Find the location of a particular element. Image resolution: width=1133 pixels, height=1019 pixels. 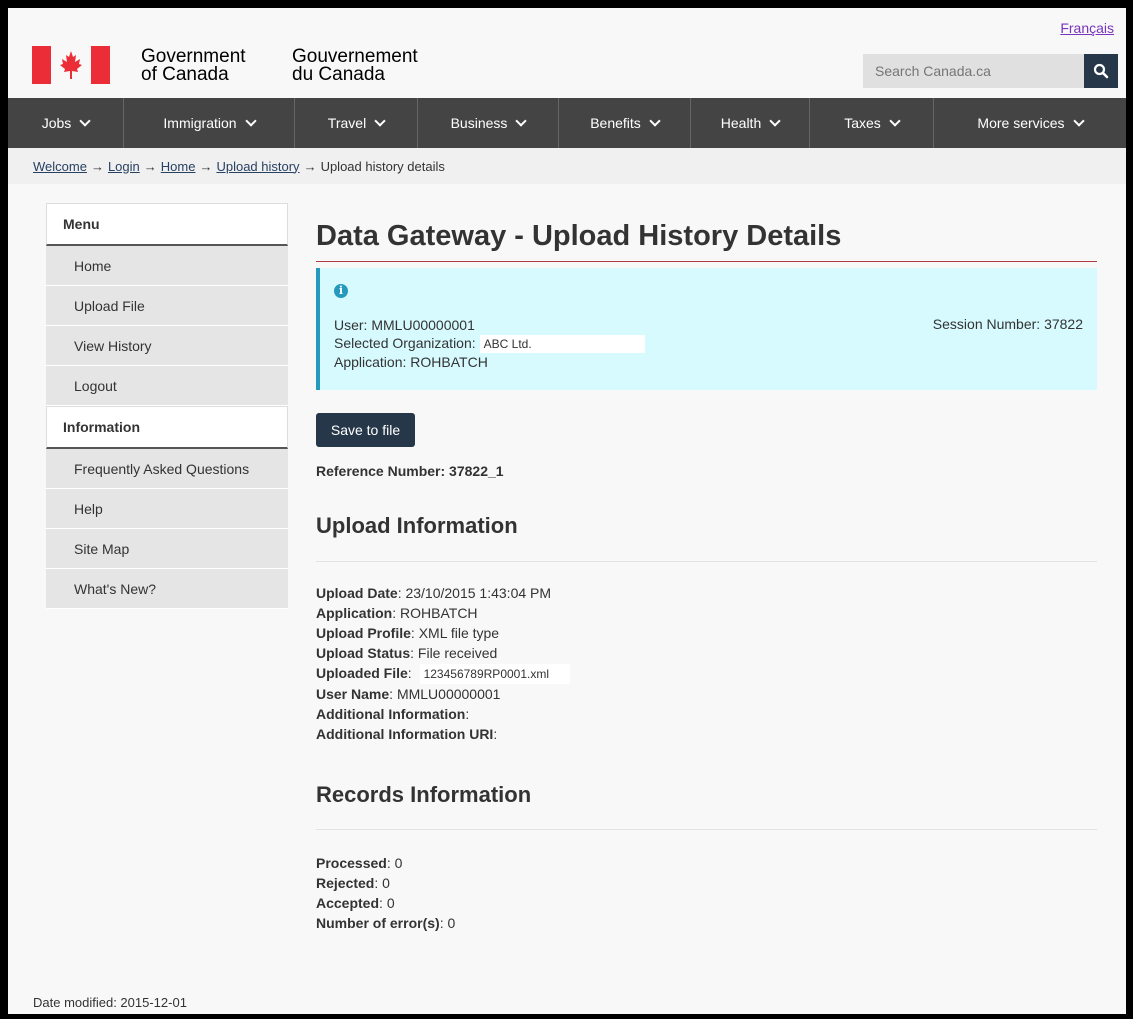

sidebar-item-logout: Logout is located at coordinates (167, 386).